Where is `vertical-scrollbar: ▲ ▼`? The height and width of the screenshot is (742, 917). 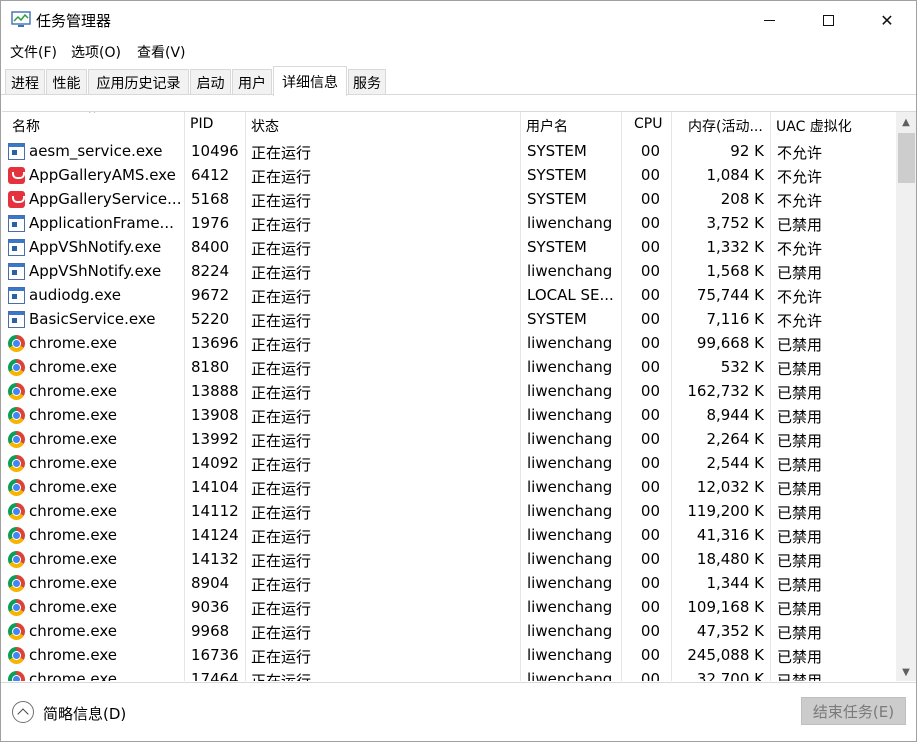 vertical-scrollbar: ▲ ▼ is located at coordinates (906, 396).